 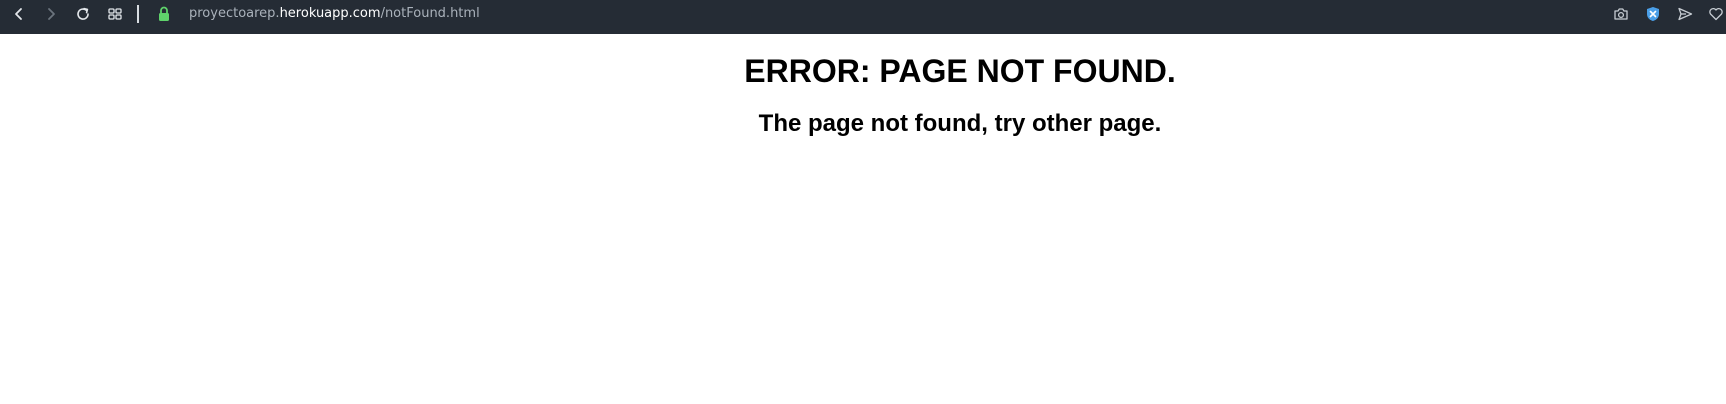 I want to click on extension-button, so click(x=1653, y=14).